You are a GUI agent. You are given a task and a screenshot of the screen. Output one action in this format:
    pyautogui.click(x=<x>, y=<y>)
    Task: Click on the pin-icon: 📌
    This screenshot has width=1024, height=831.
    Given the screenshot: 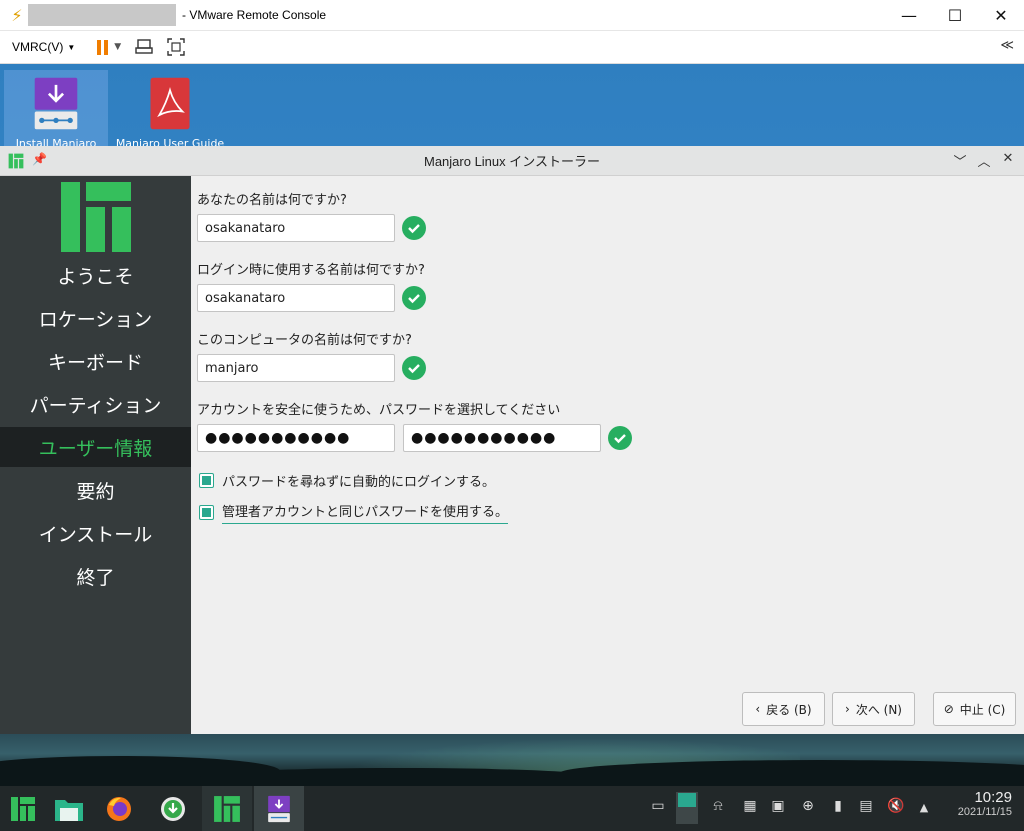 What is the action you would take?
    pyautogui.click(x=39, y=159)
    